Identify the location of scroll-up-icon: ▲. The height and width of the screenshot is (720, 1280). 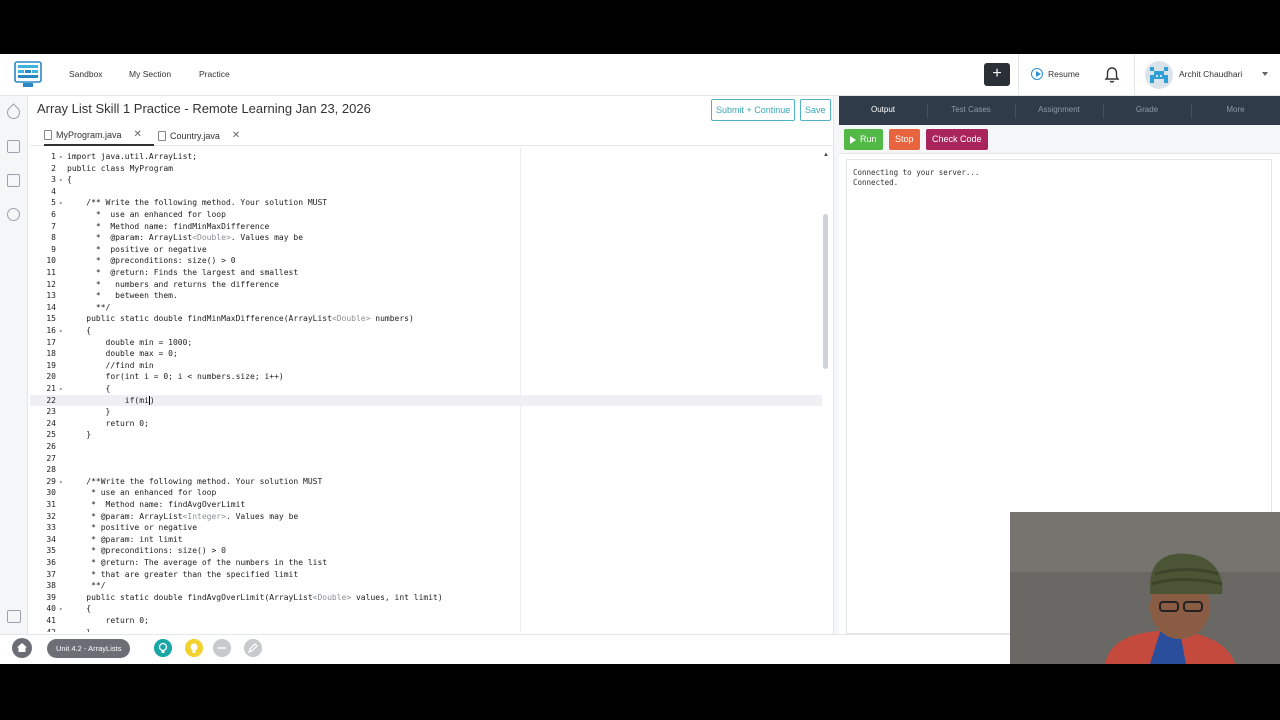
(826, 155).